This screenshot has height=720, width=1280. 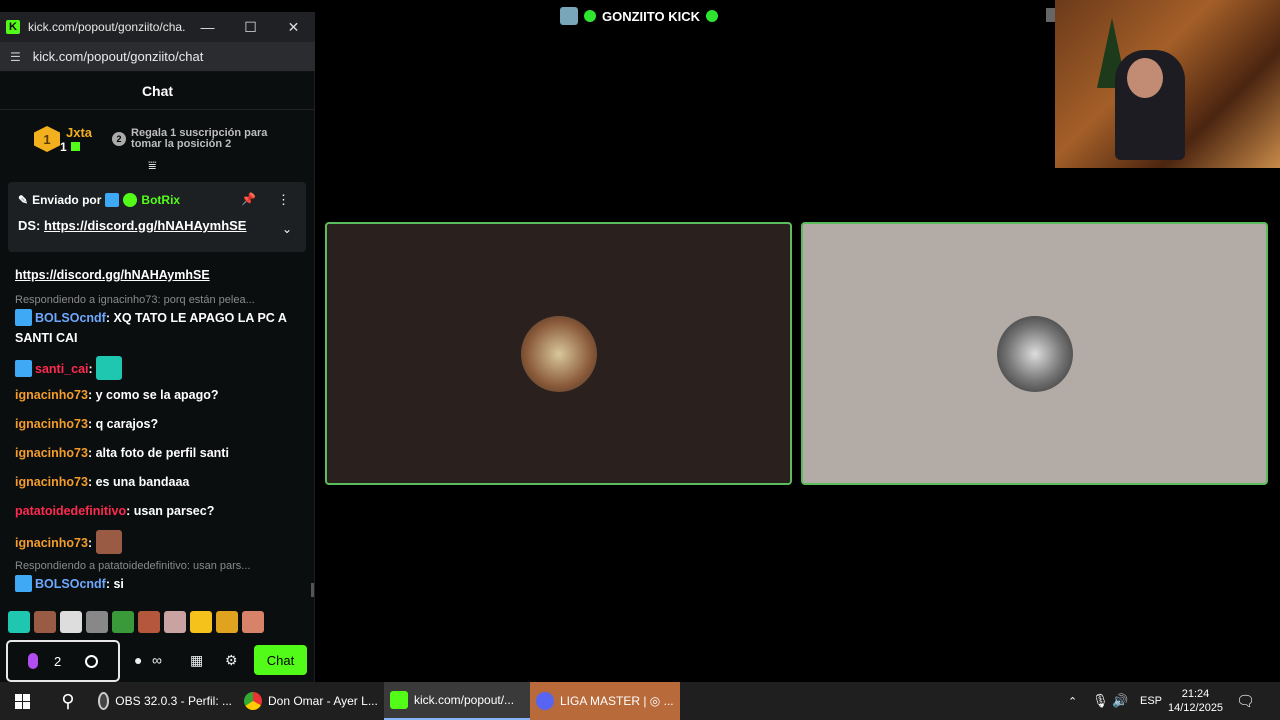 I want to click on microphone-tray-icon: 🎙, so click(x=1100, y=701).